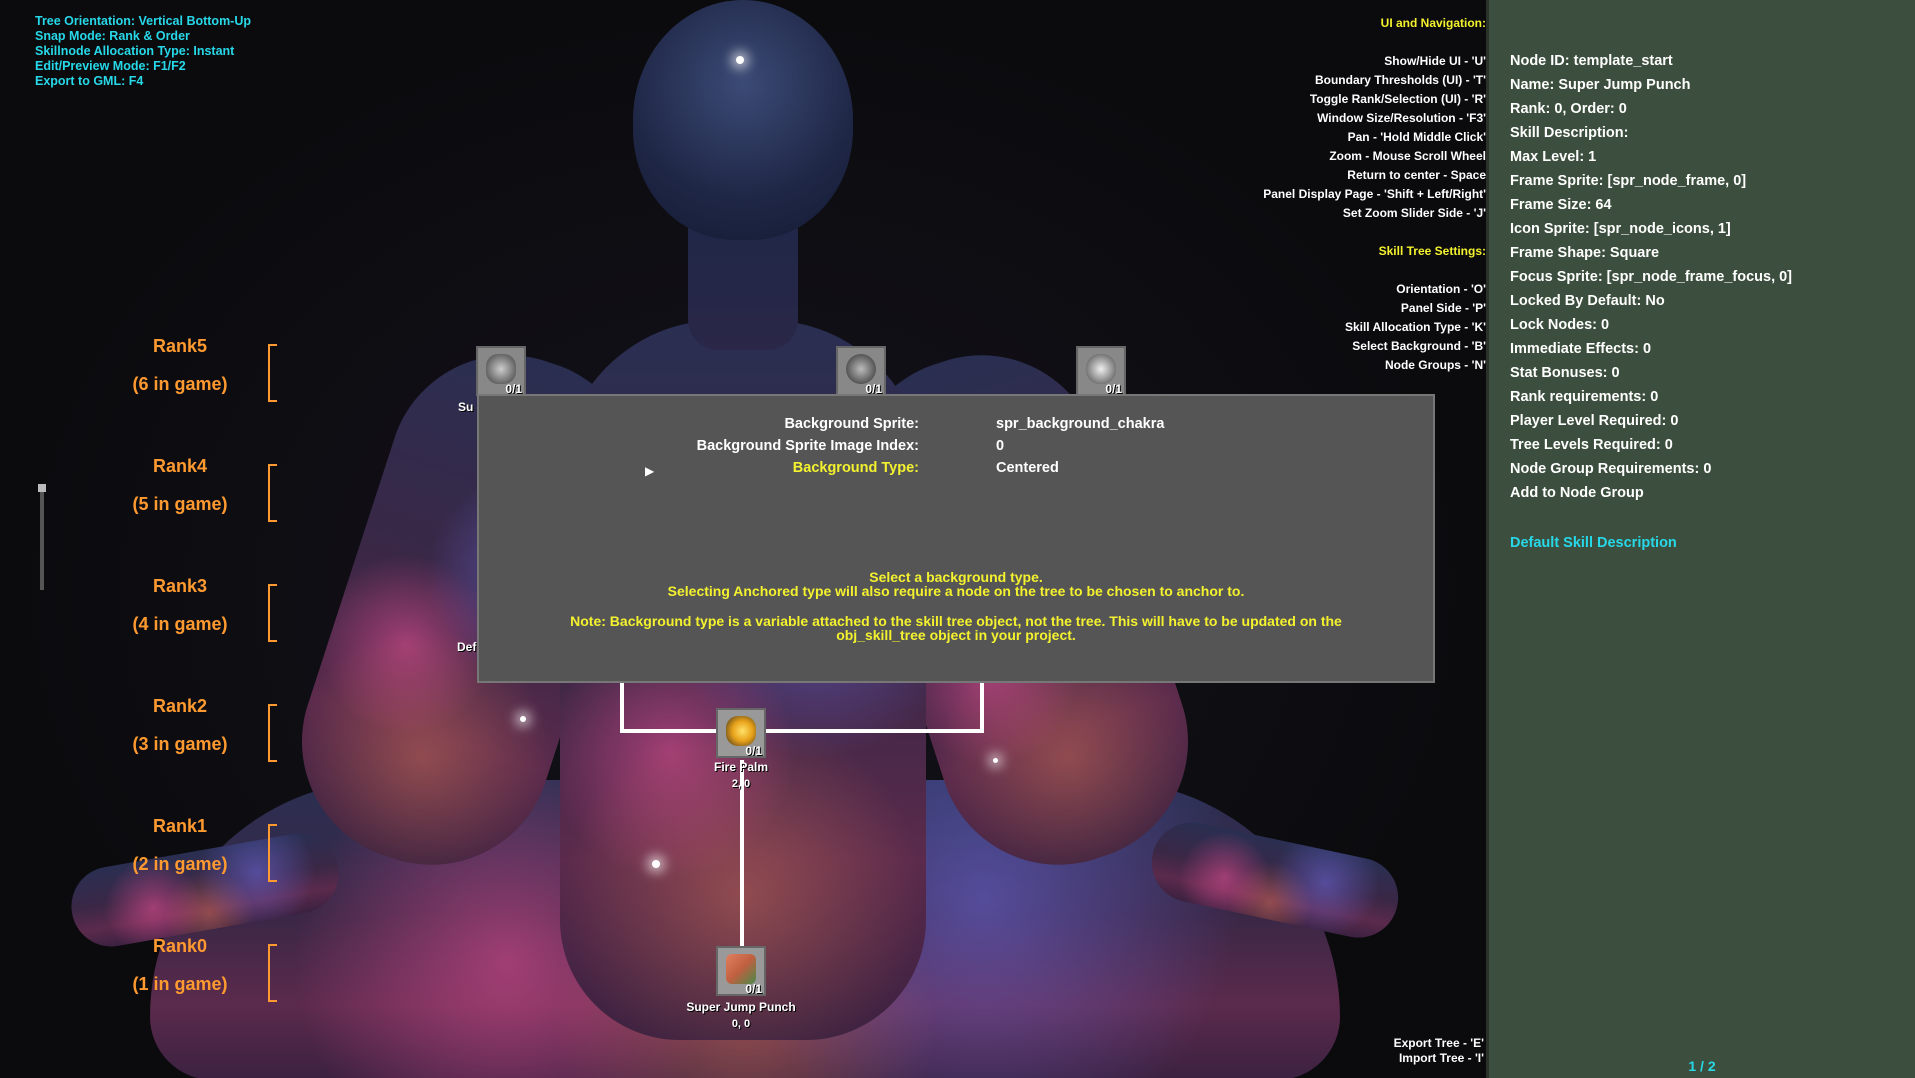 This screenshot has height=1078, width=1915. Describe the element at coordinates (1577, 493) in the screenshot. I see `prop-add-to-node-group: Add to Node Group` at that location.